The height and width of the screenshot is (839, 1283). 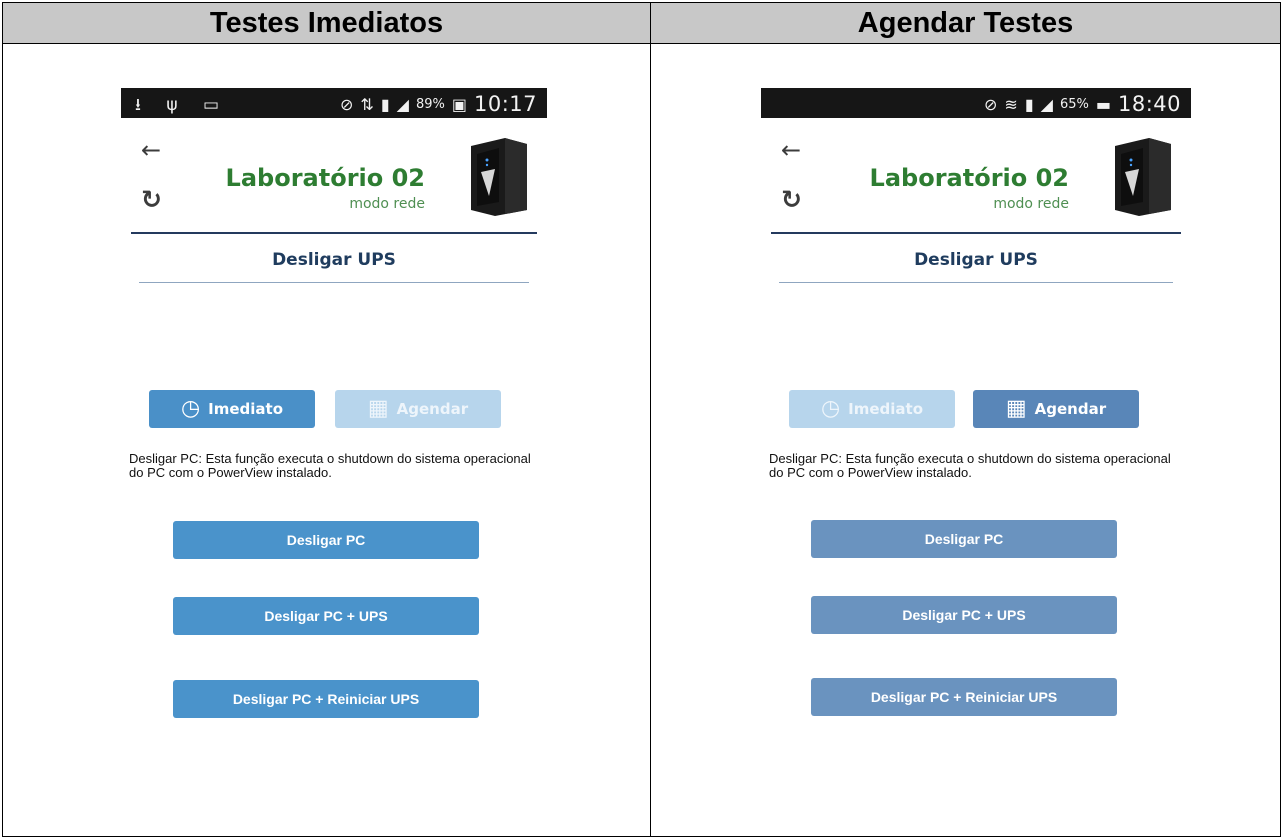 I want to click on status-time: 10:17, so click(x=505, y=104).